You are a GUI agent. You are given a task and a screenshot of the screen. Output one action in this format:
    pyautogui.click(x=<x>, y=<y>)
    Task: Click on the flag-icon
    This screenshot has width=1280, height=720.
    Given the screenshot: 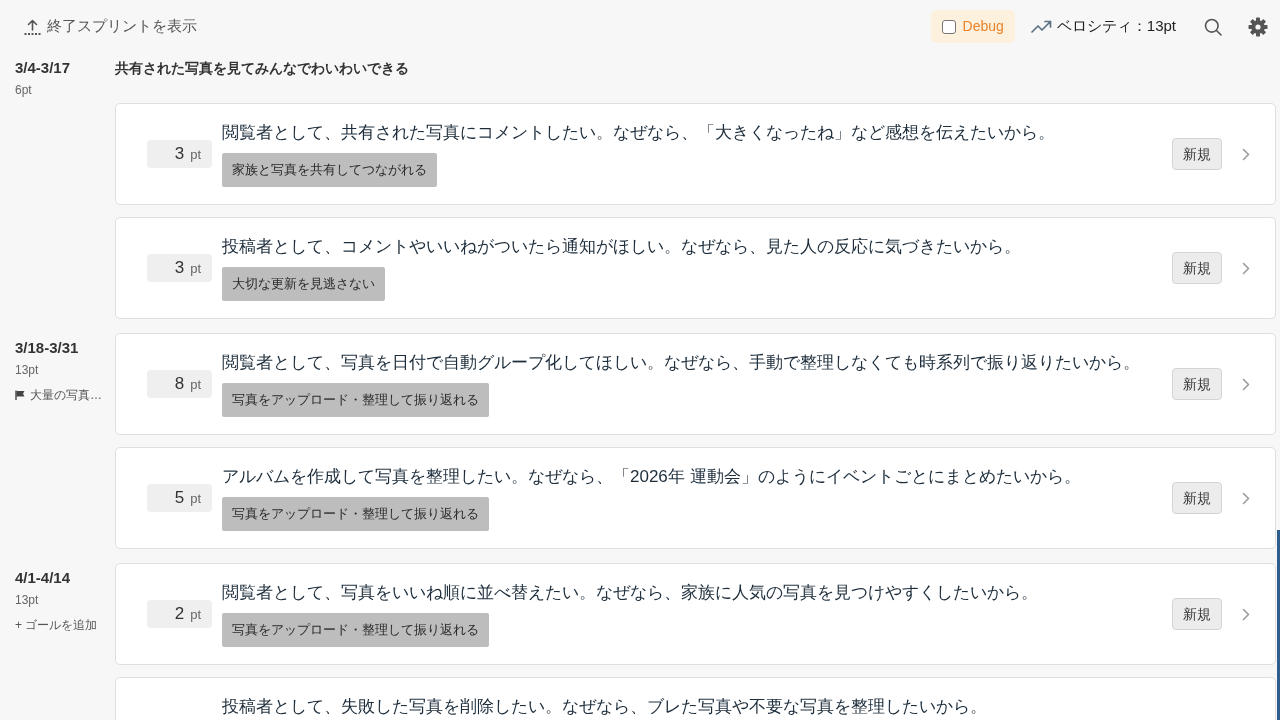 What is the action you would take?
    pyautogui.click(x=20, y=395)
    